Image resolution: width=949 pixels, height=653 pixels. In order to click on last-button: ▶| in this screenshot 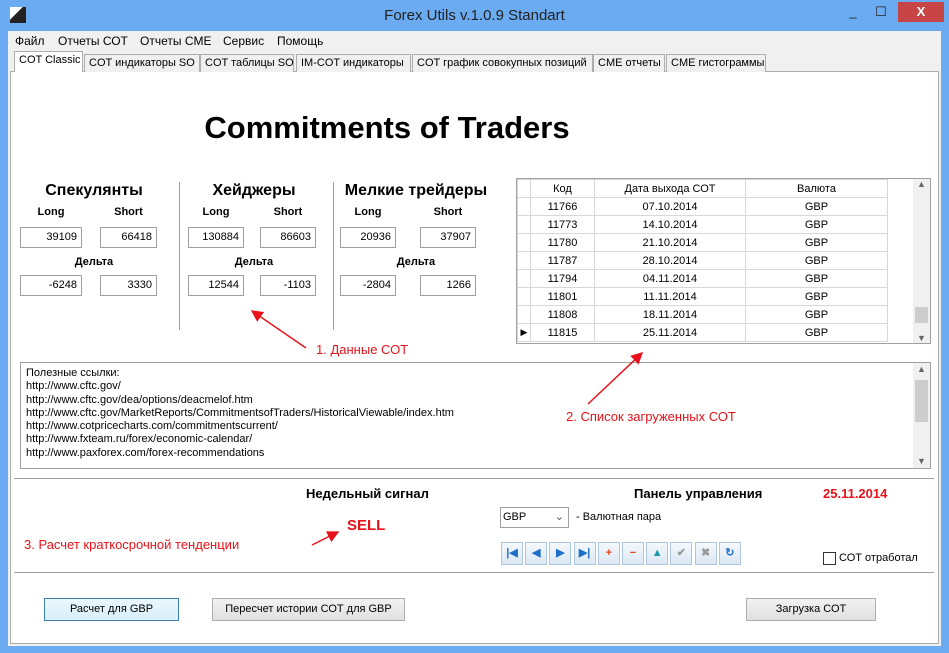, I will do `click(584, 553)`.